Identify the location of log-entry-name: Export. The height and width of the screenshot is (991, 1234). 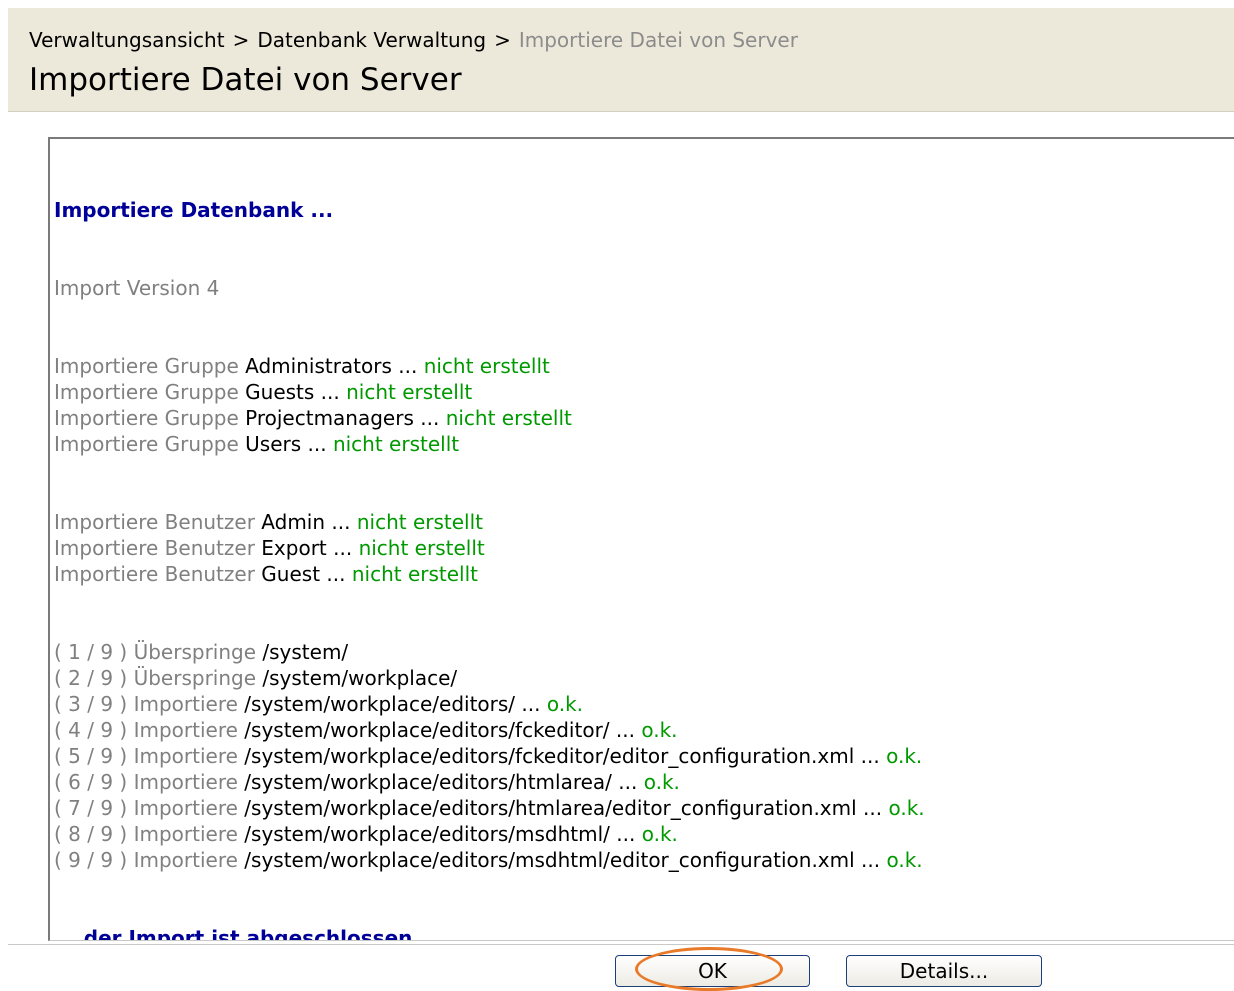
(294, 548).